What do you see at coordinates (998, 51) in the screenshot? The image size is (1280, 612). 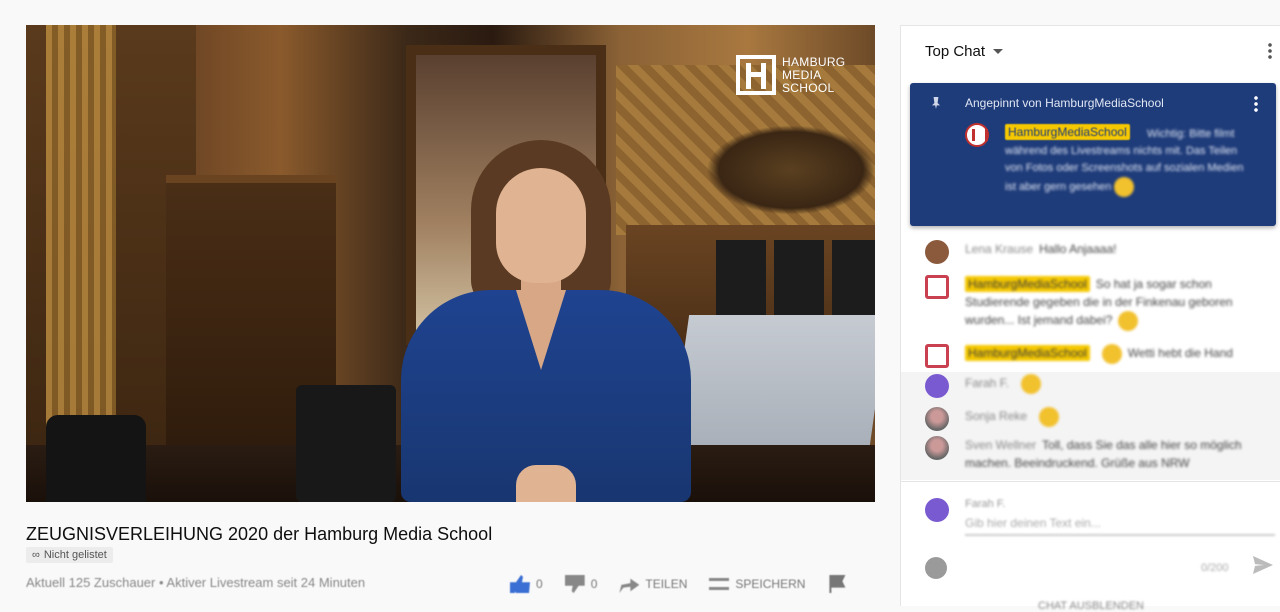 I see `caret-down-icon` at bounding box center [998, 51].